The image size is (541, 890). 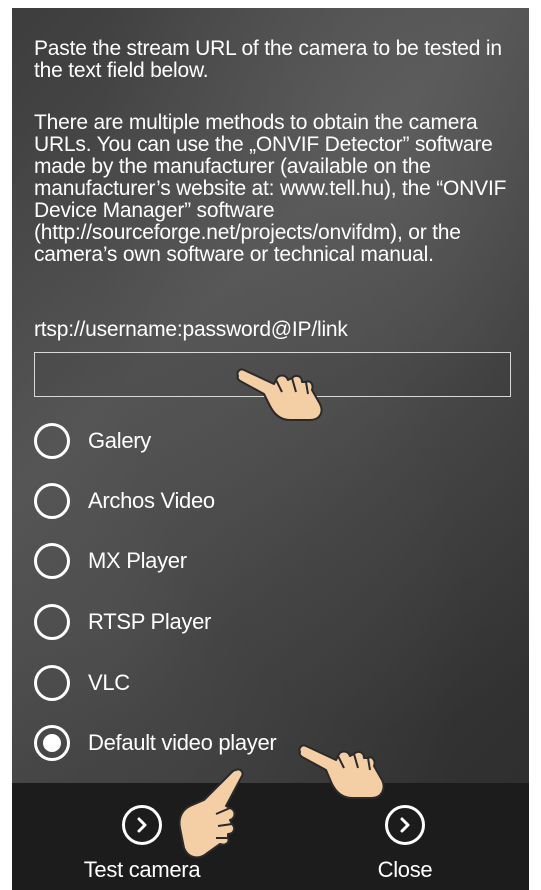 What do you see at coordinates (191, 329) in the screenshot?
I see `url-format-hint: rtsp://username:password@IP/link` at bounding box center [191, 329].